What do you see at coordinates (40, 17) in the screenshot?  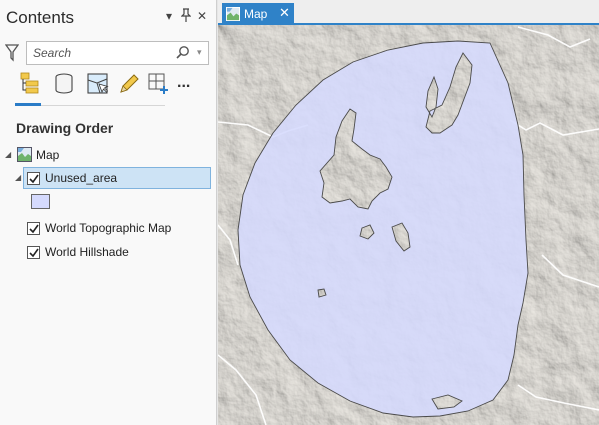 I see `pane-title: Contents` at bounding box center [40, 17].